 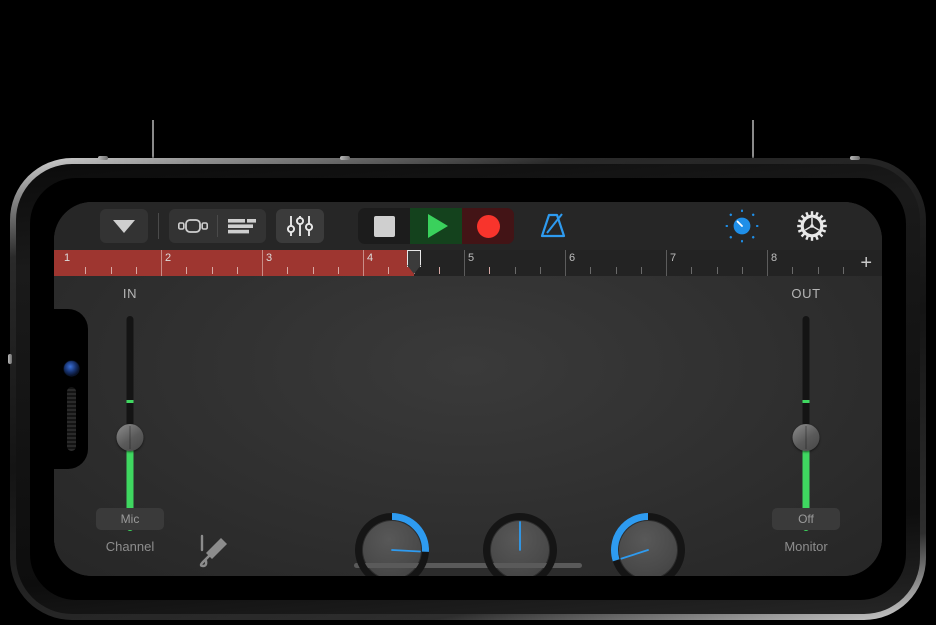 I want to click on navigation-button, so click(x=124, y=226).